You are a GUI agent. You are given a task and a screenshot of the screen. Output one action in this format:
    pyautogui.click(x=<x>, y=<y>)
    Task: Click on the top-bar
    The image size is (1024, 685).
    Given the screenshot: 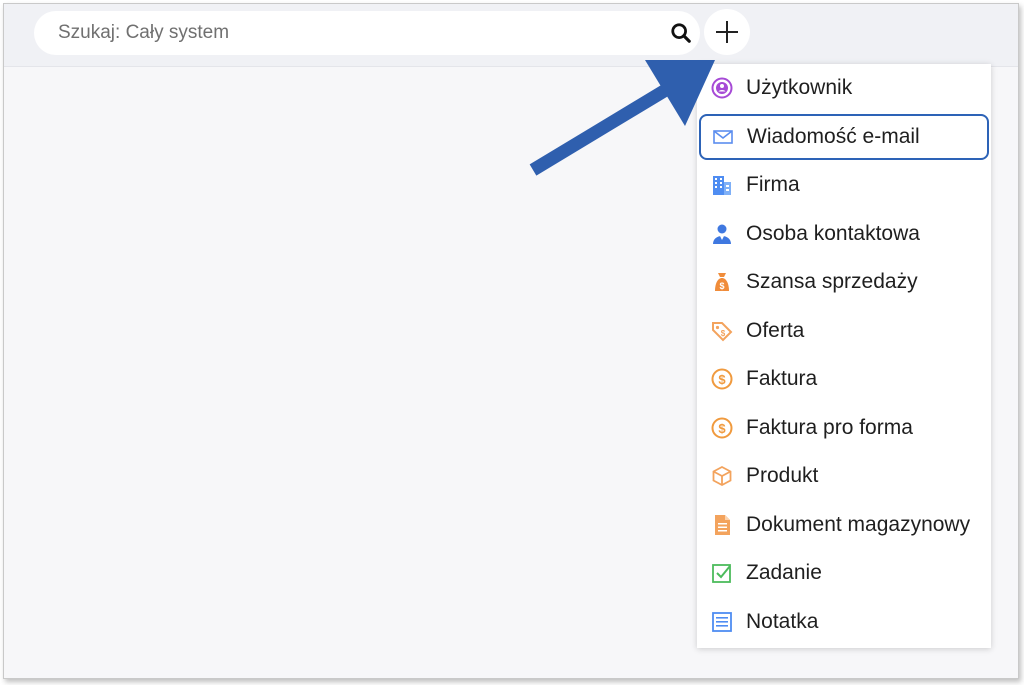 What is the action you would take?
    pyautogui.click(x=511, y=35)
    